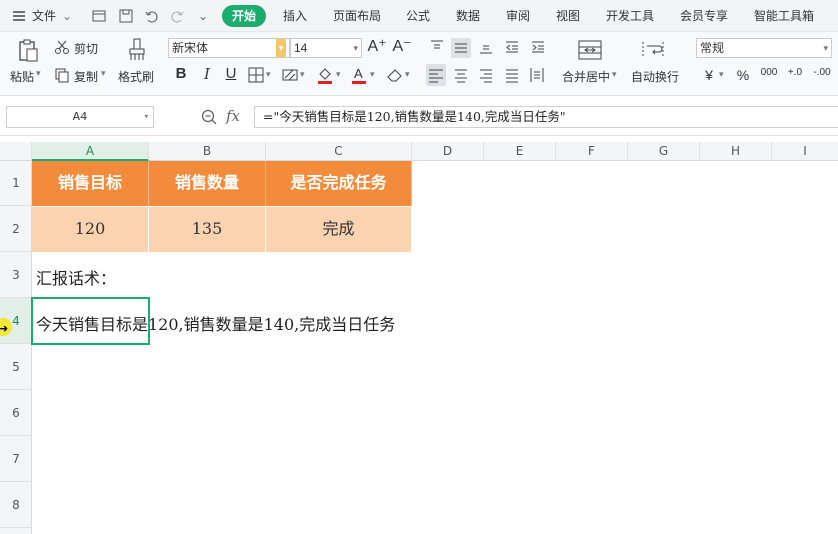 Image resolution: width=838 pixels, height=534 pixels. I want to click on font-name-select: 新宋体 ▾, so click(229, 48).